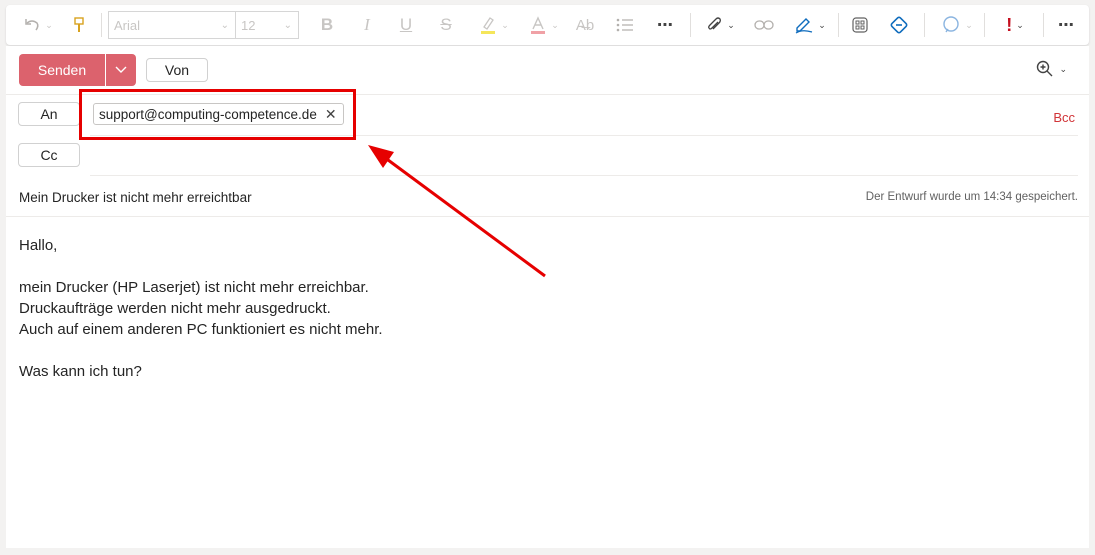  I want to click on attach-icon, so click(715, 23).